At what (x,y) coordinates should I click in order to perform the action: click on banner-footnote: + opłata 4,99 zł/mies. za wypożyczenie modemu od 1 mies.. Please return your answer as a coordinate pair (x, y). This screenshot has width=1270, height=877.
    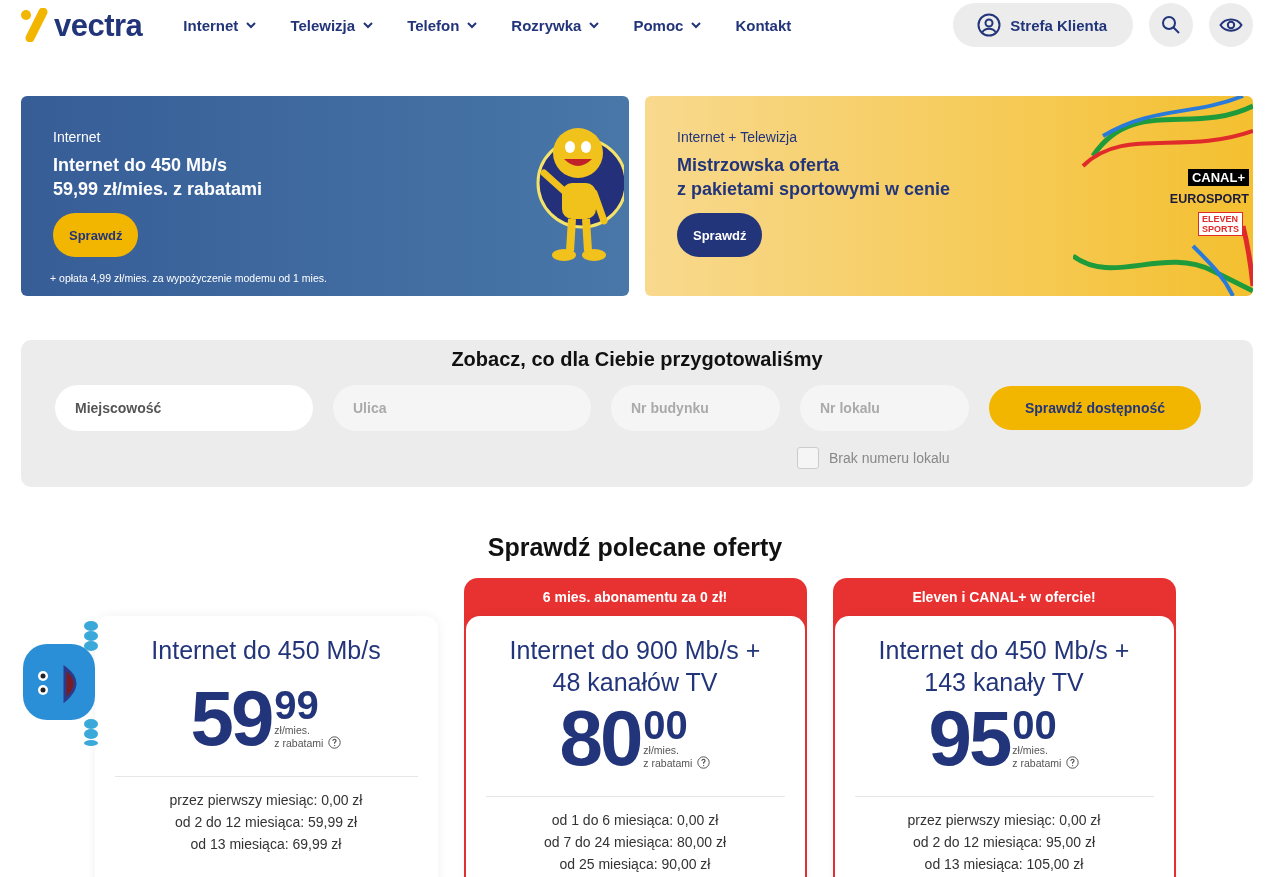
    Looking at the image, I should click on (188, 278).